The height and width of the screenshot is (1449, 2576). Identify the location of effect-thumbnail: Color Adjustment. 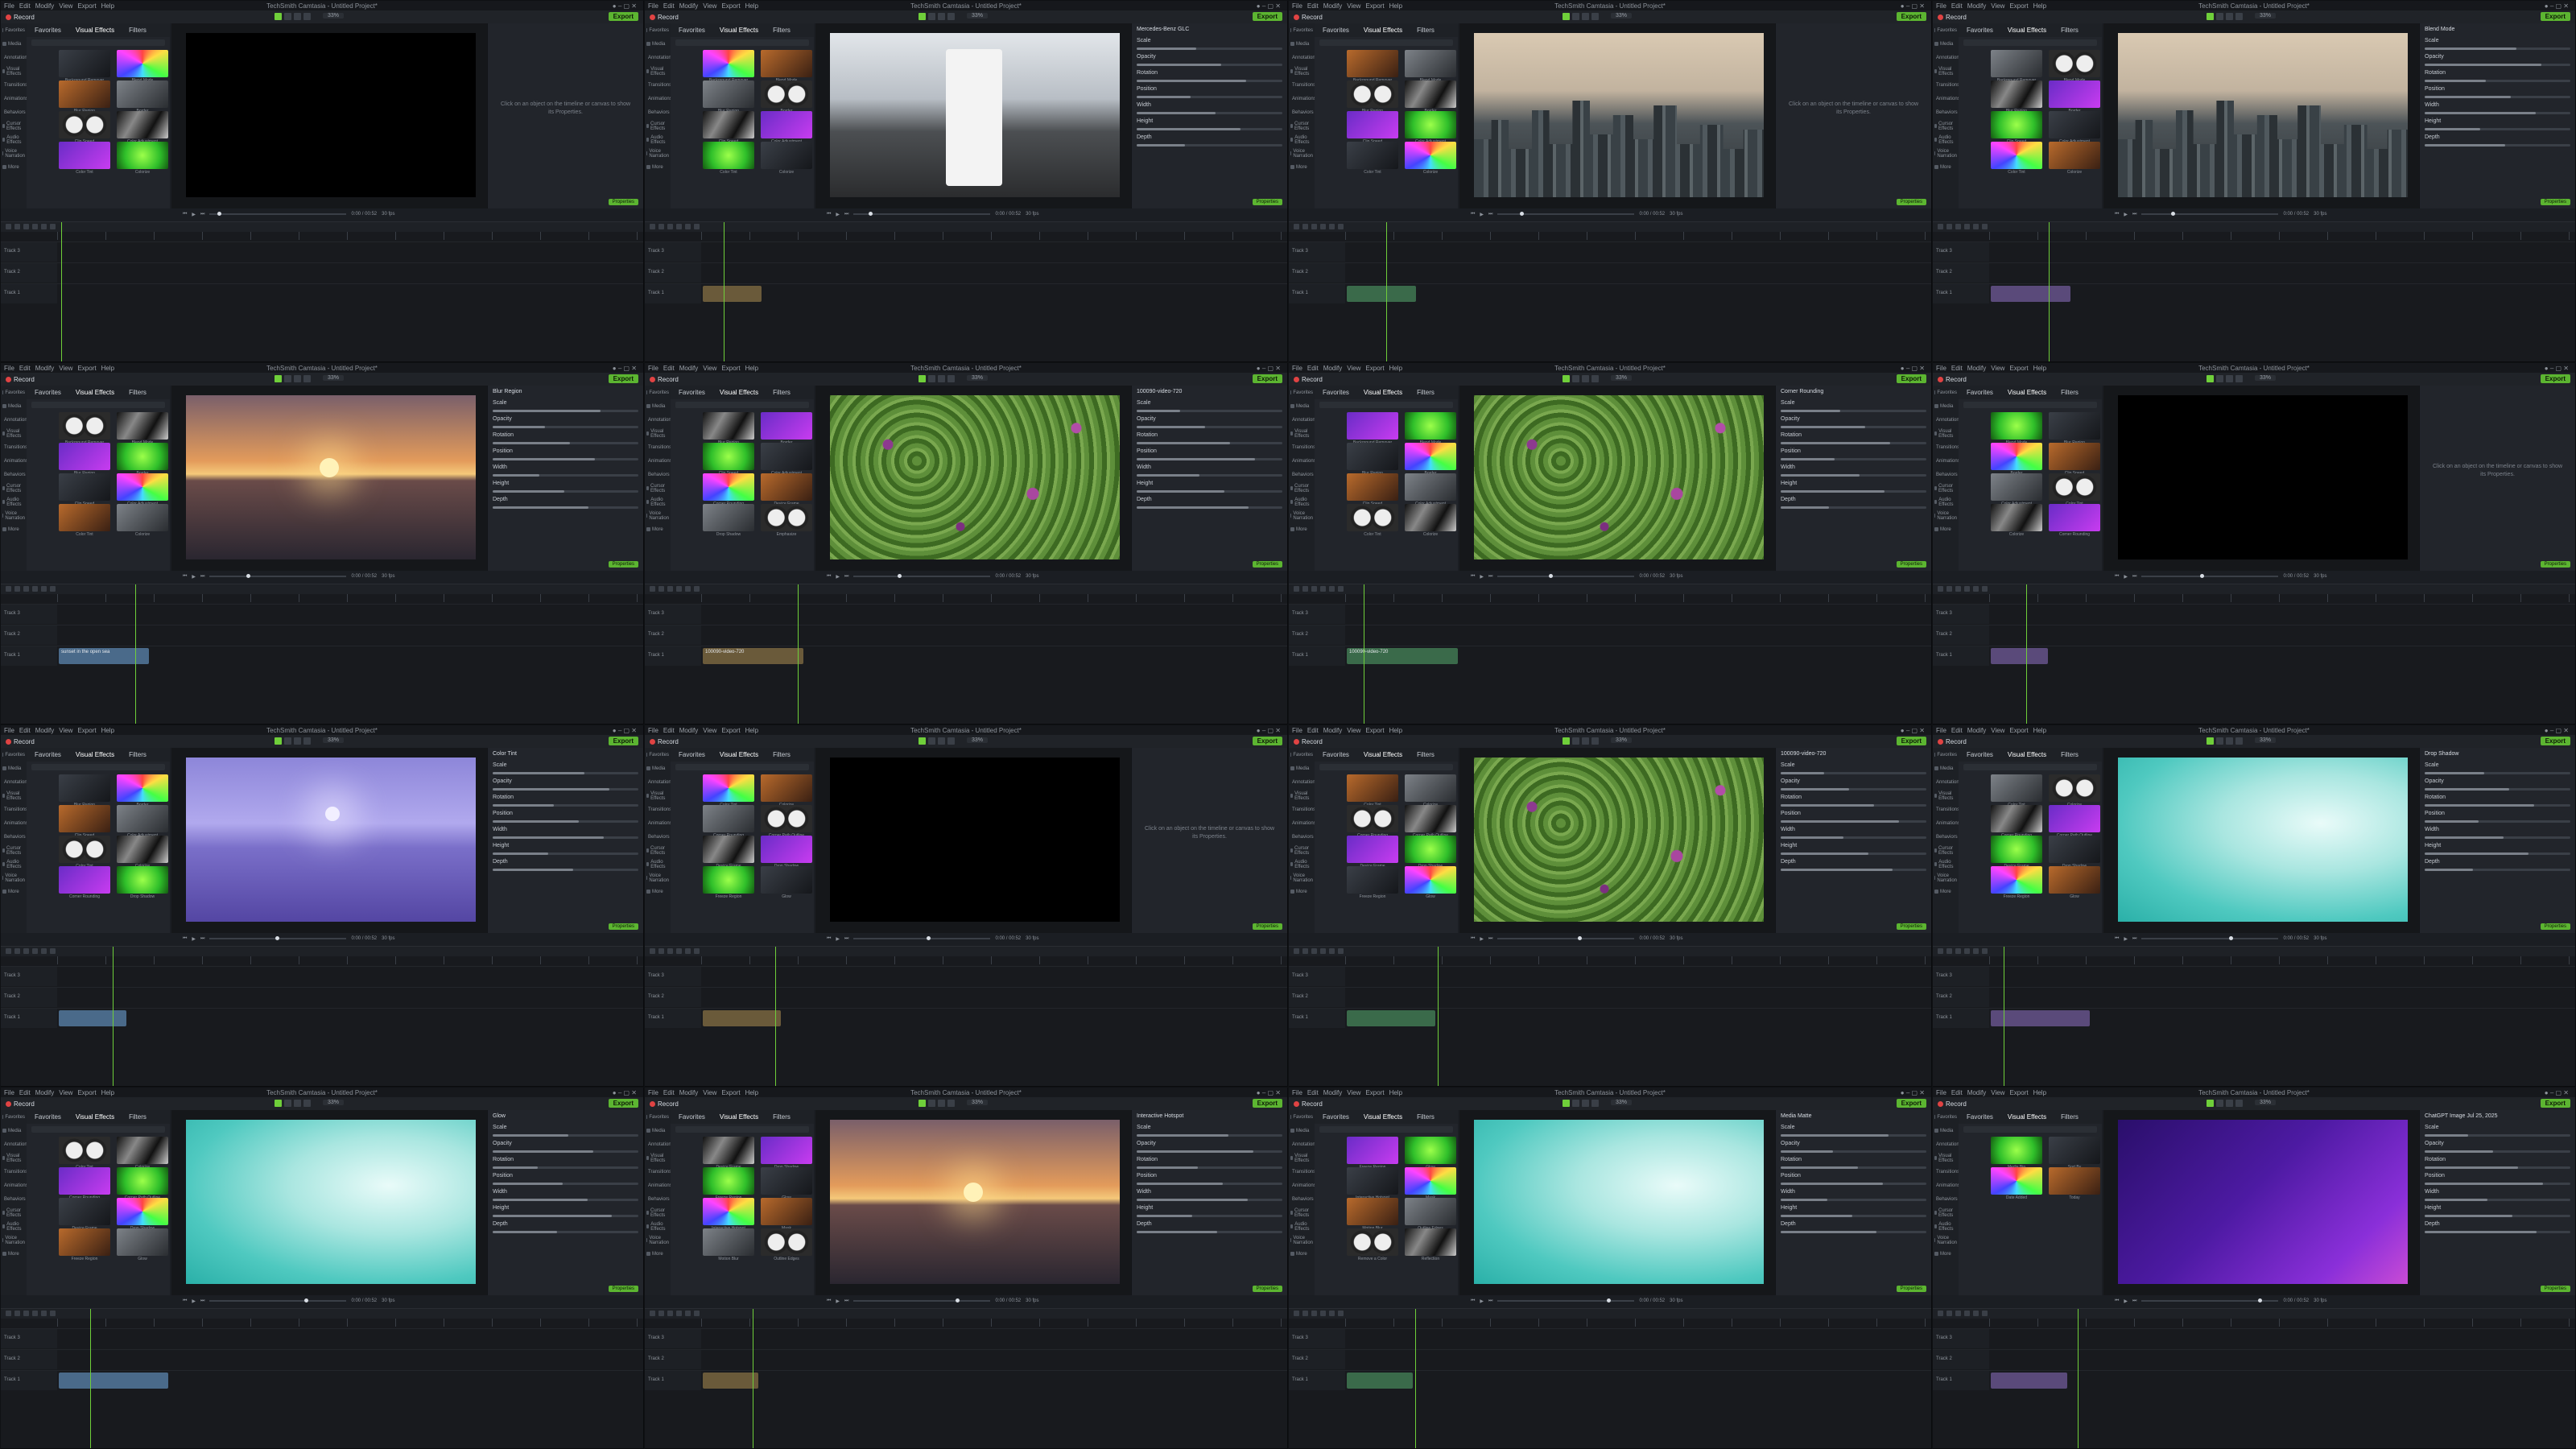
(786, 127).